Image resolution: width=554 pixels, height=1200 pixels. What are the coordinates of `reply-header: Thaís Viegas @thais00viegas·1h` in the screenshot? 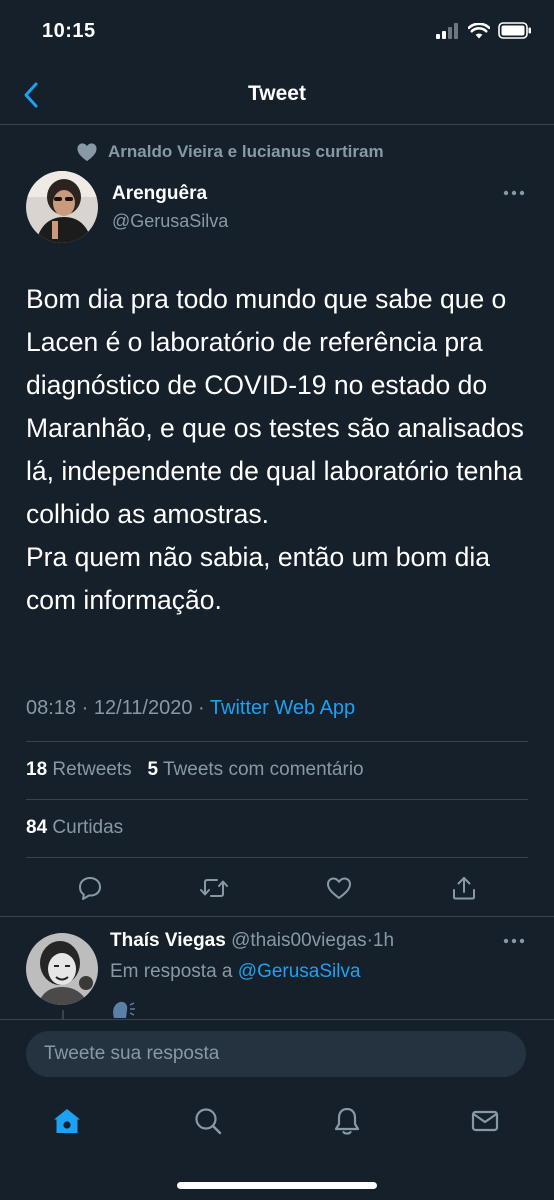 It's located at (252, 941).